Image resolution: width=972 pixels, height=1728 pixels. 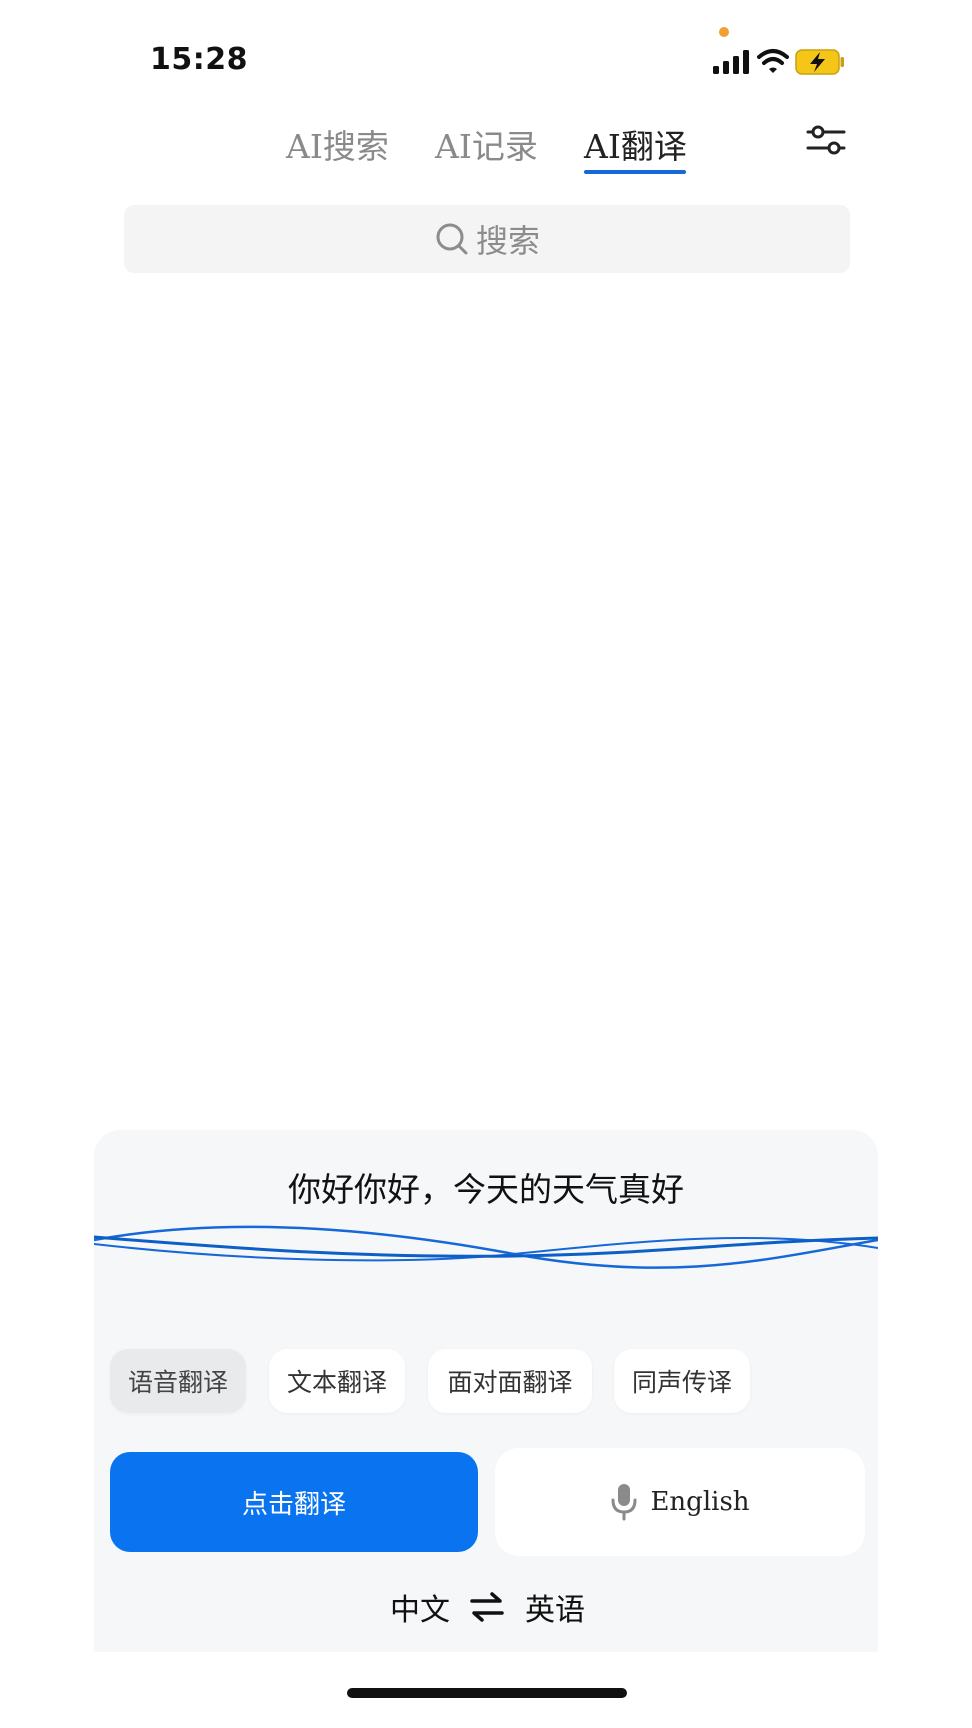 What do you see at coordinates (682, 1381) in the screenshot?
I see `mode-simultaneous-interpretation: 同声传译` at bounding box center [682, 1381].